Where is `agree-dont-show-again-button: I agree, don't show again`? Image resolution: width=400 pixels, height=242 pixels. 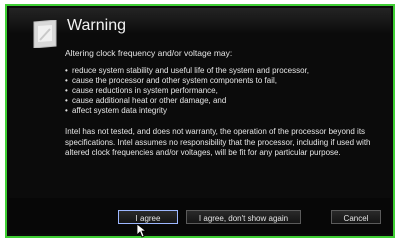 agree-dont-show-again-button: I agree, don't show again is located at coordinates (243, 217).